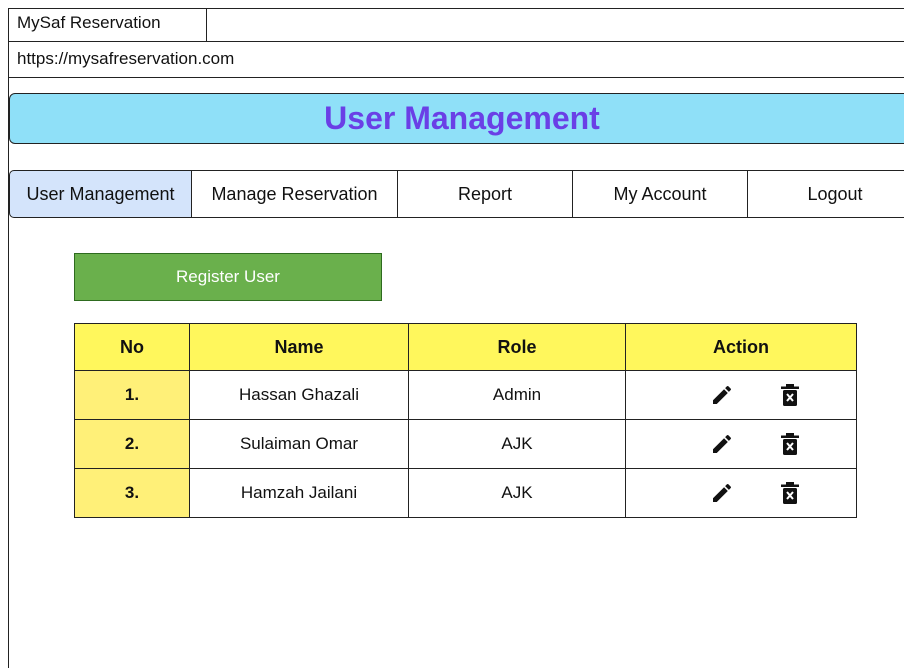 Image resolution: width=904 pixels, height=668 pixels. I want to click on nav-item-label: Report, so click(485, 193).